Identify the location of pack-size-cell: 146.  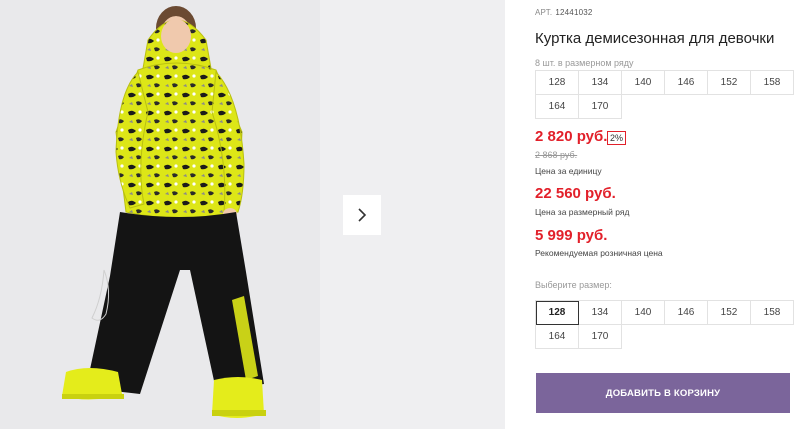
(686, 83).